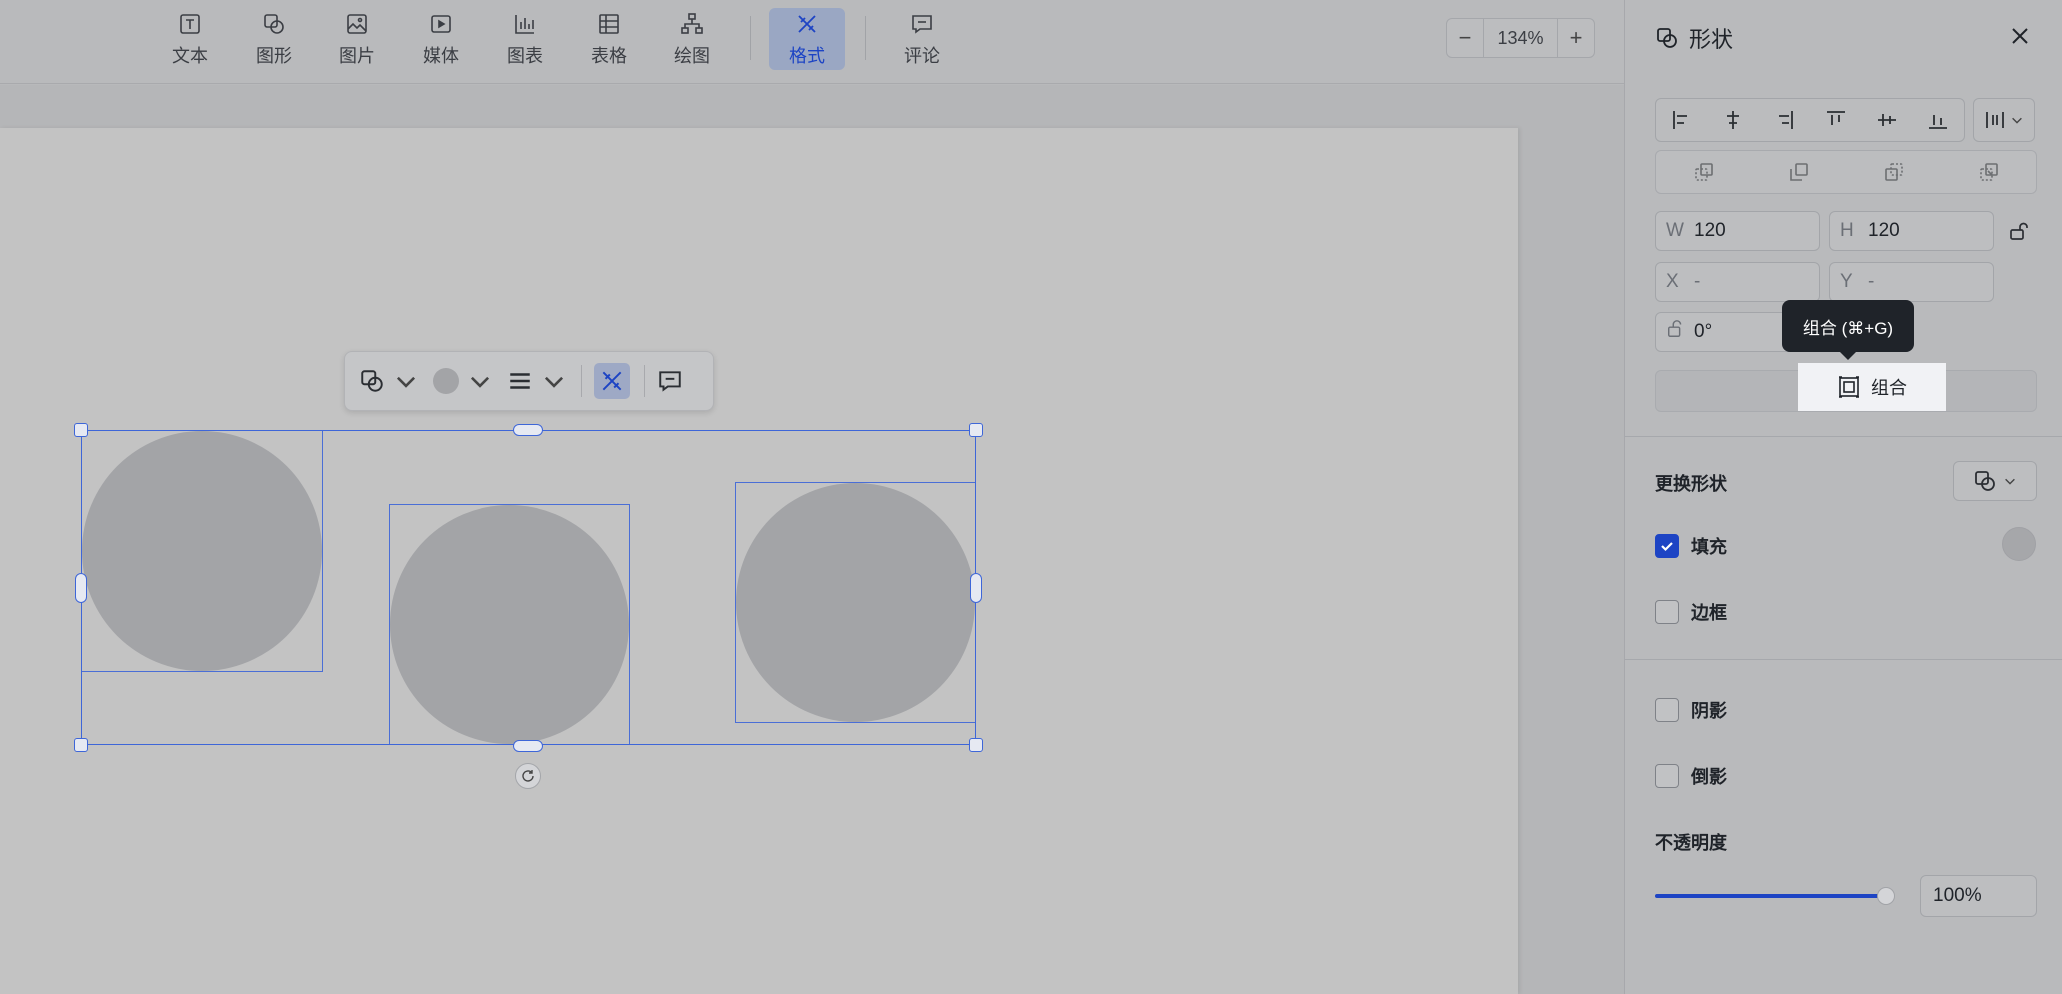  I want to click on toolbar-format-label: 格式, so click(807, 55).